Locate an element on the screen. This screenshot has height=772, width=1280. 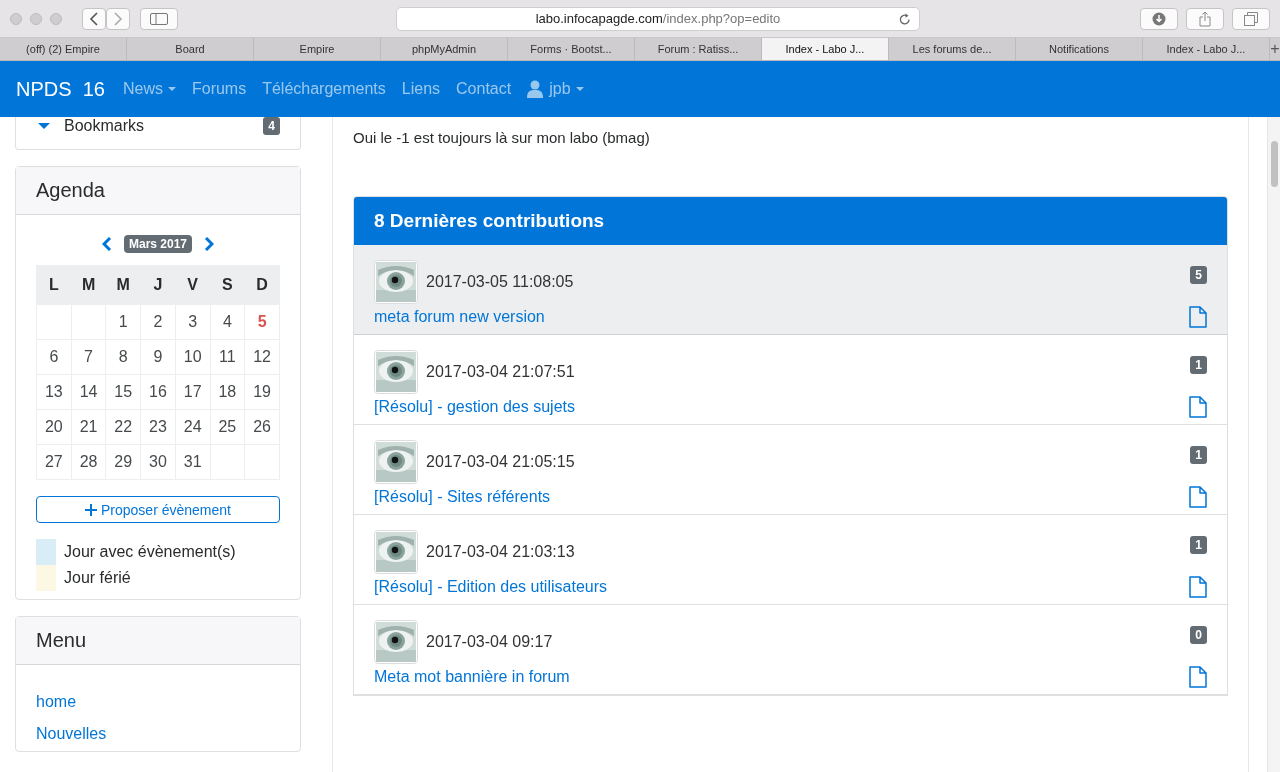
calendar-day: 10 is located at coordinates (192, 357).